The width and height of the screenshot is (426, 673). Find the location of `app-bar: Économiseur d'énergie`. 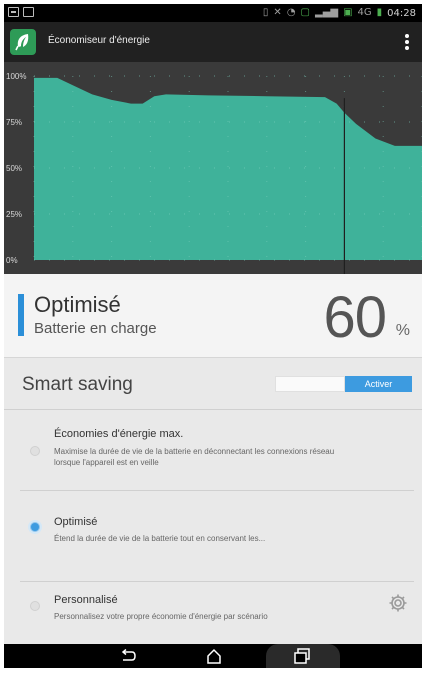

app-bar: Économiseur d'énergie is located at coordinates (213, 42).